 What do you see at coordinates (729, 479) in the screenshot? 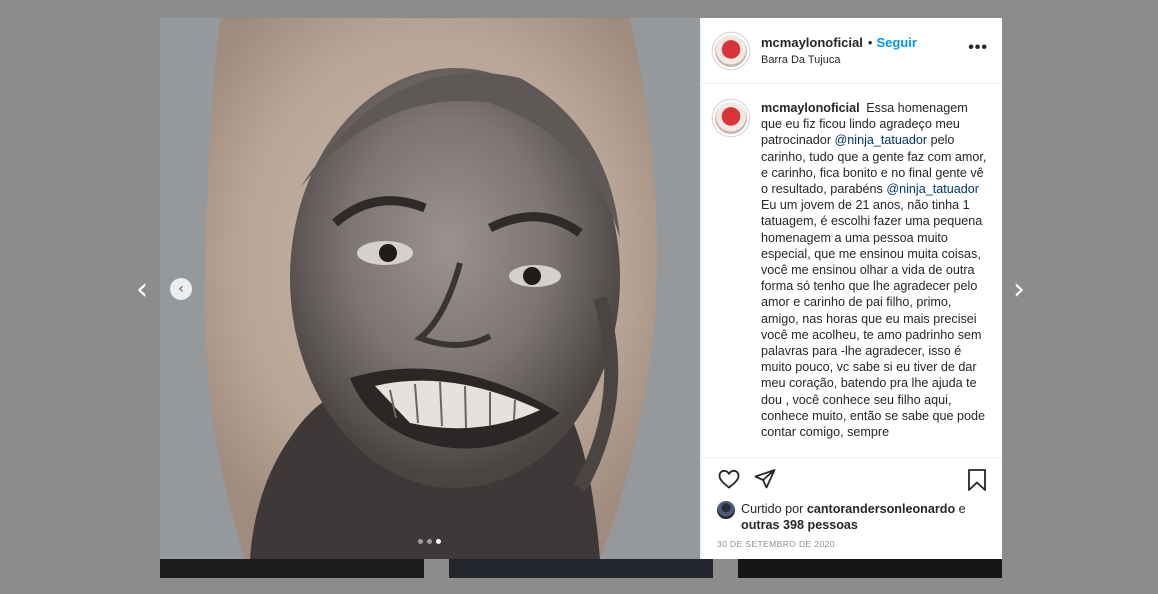
I see `heart-icon` at bounding box center [729, 479].